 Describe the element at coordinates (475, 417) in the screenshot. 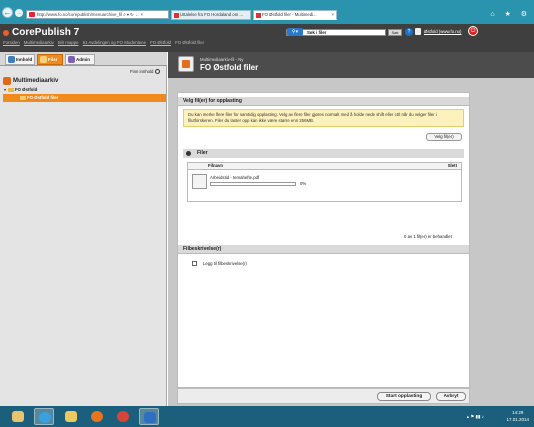

I see `system-tray: ▴ ⚑ ▮▮ ♪` at that location.